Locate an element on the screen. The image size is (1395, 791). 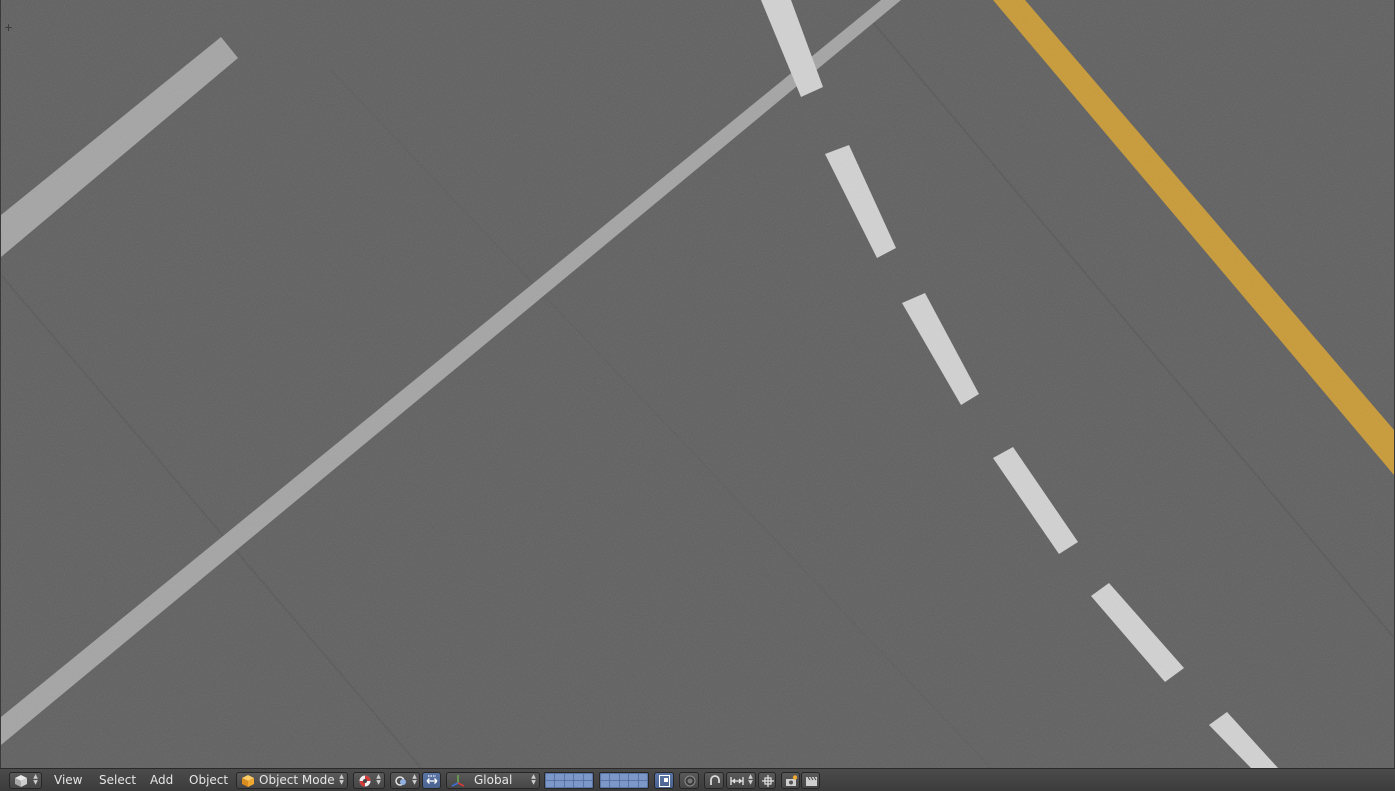
translate-arrows-icon is located at coordinates (432, 779).